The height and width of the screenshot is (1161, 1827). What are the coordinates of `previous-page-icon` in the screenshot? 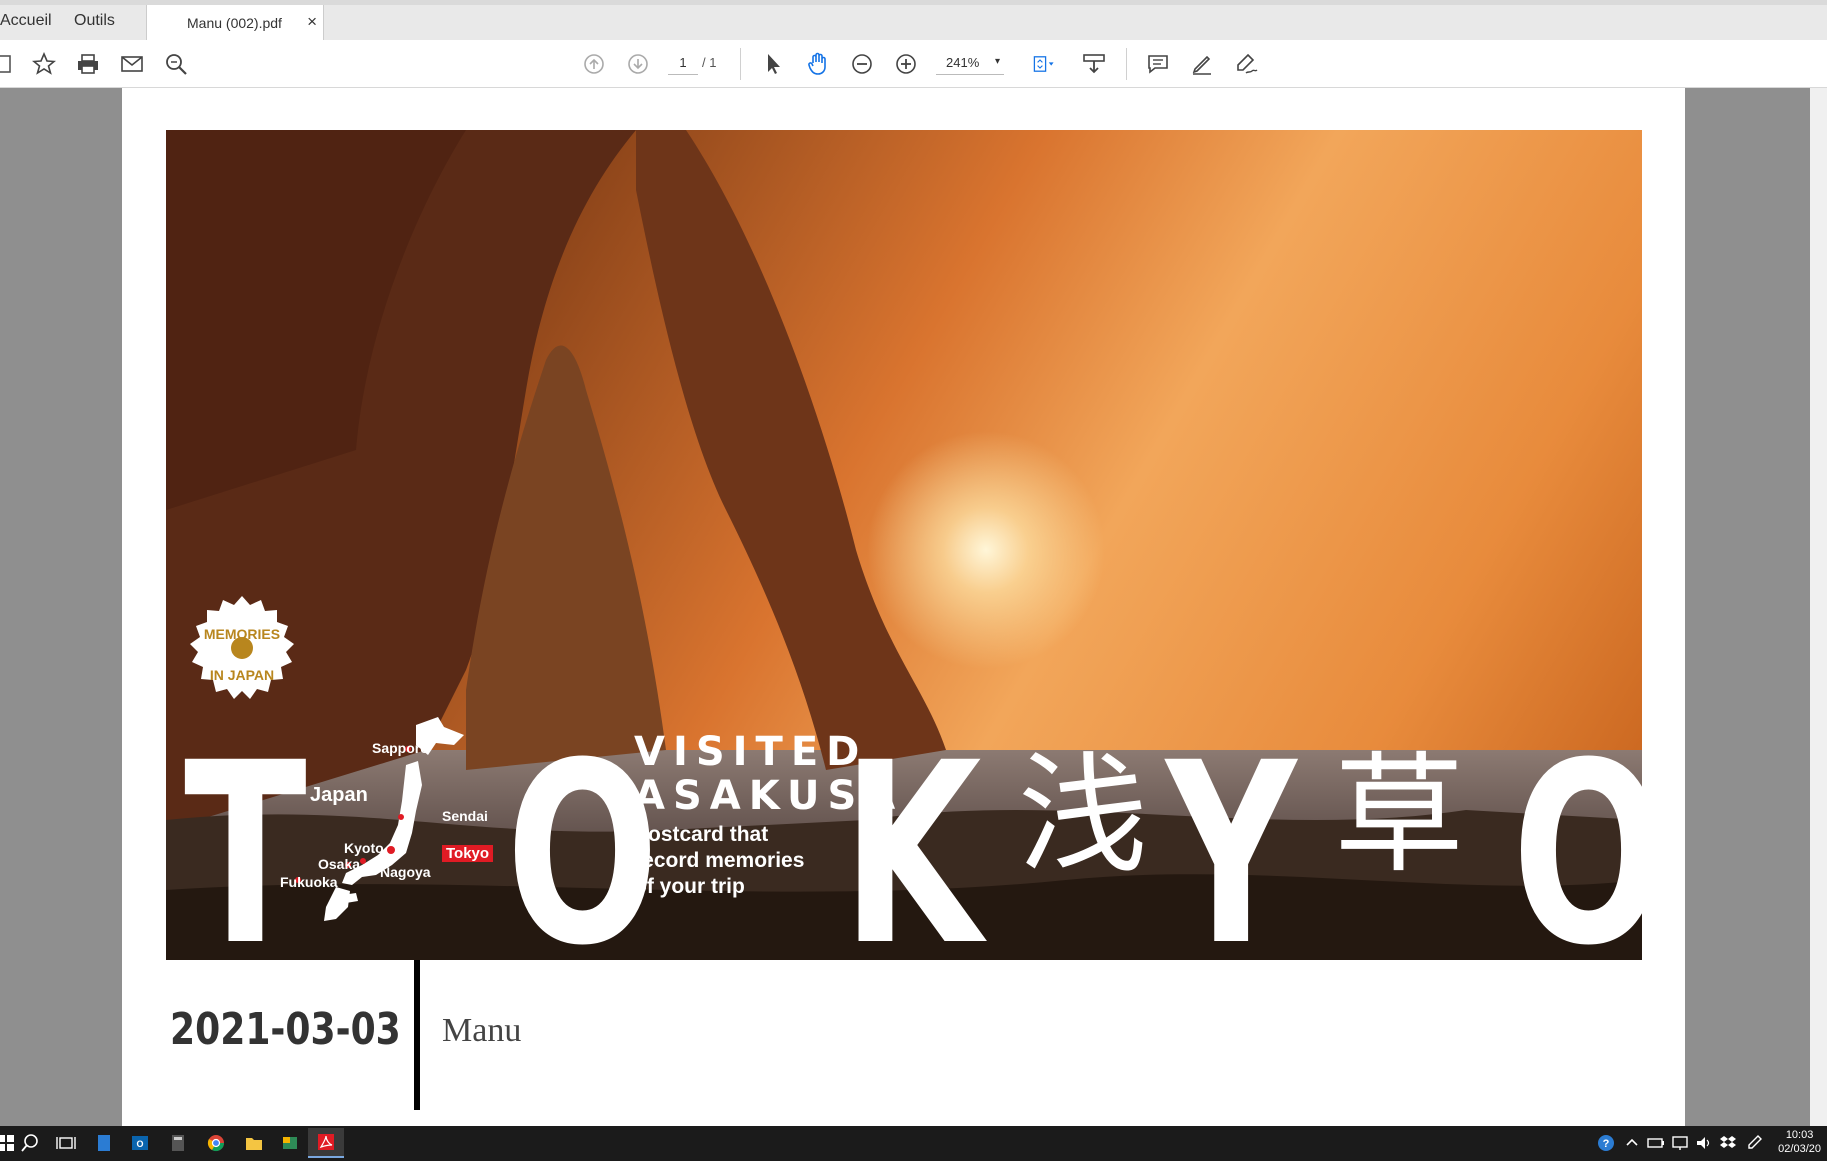 It's located at (594, 64).